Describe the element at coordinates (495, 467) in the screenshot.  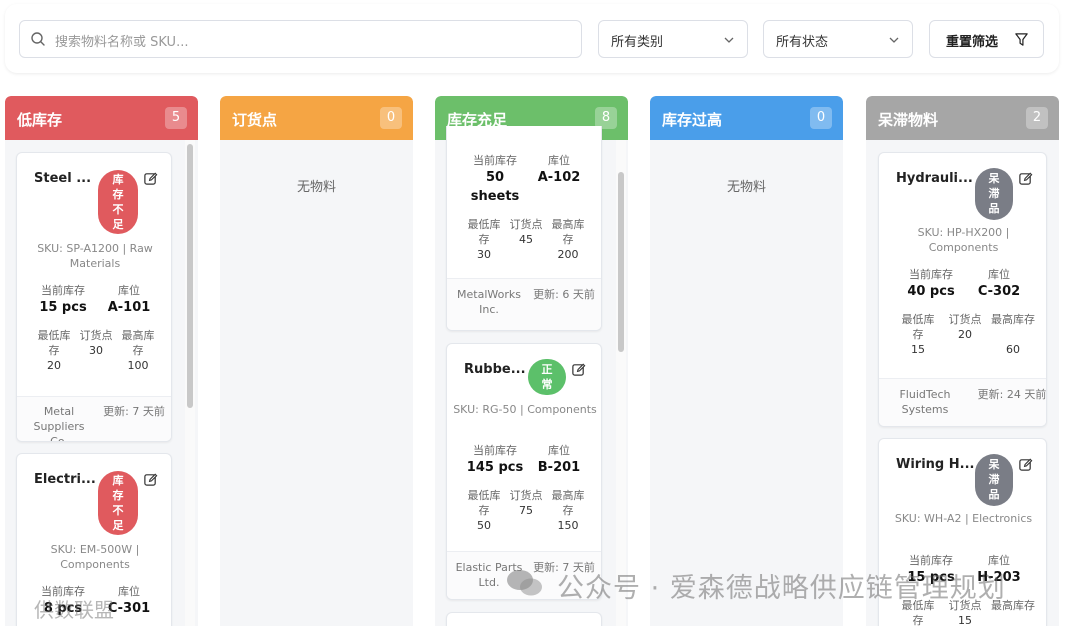
I see `current-stock-value: 145 pcs` at that location.